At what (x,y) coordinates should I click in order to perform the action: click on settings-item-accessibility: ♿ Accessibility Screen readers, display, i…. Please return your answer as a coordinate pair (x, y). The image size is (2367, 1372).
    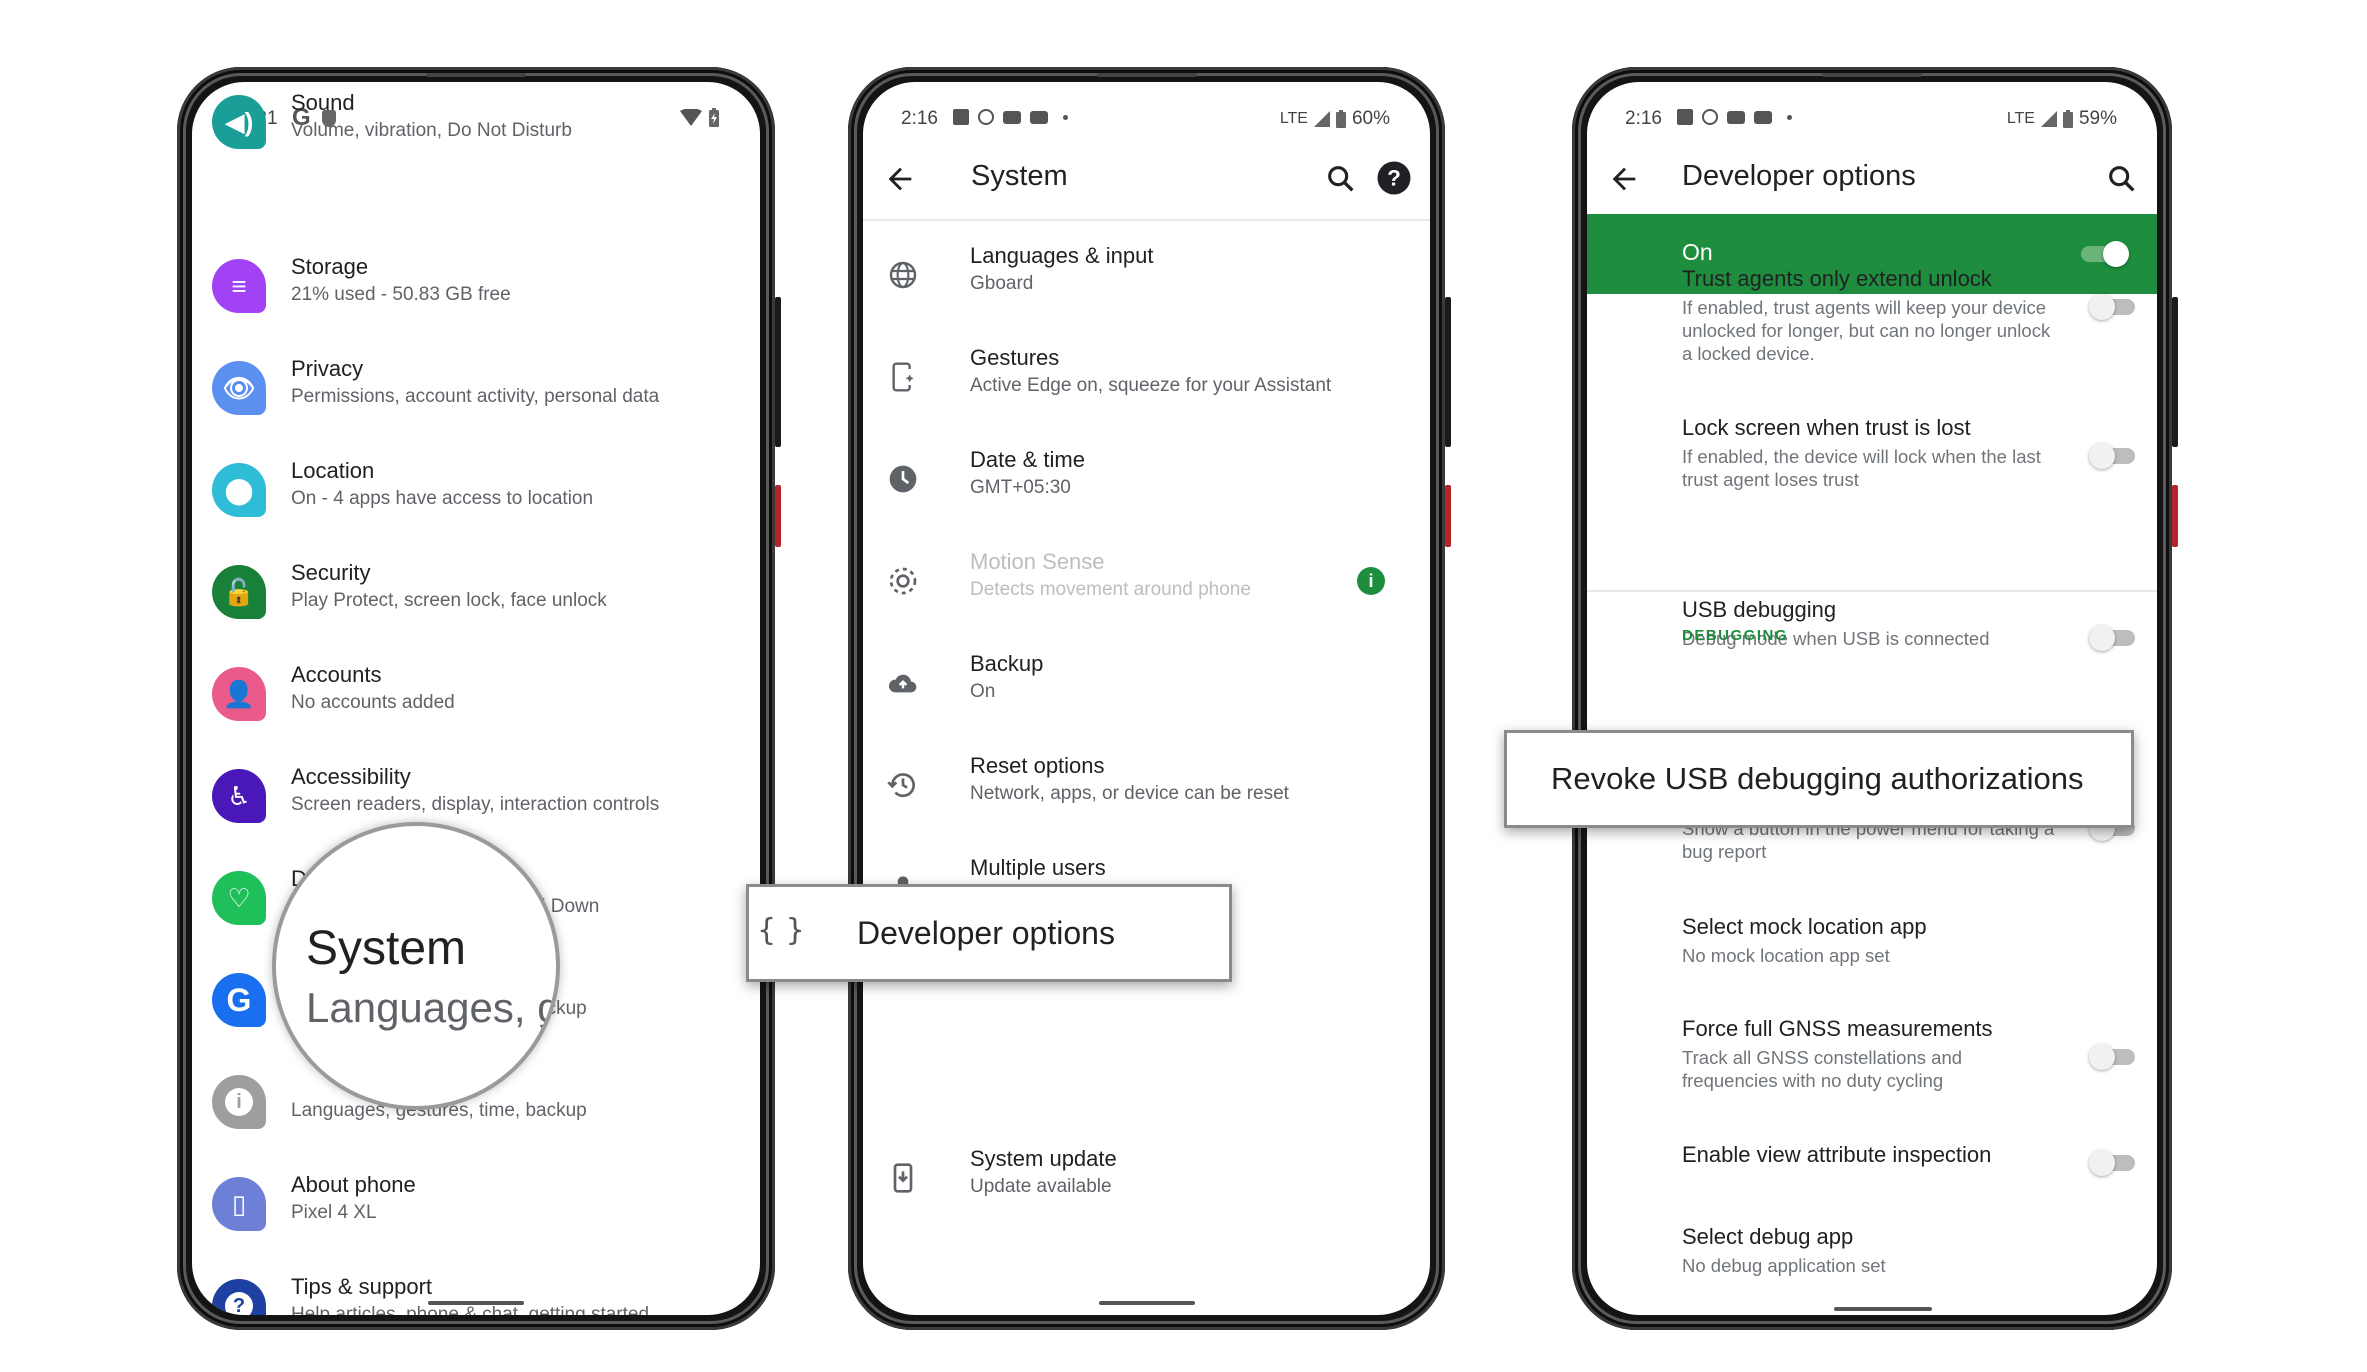
    Looking at the image, I should click on (476, 796).